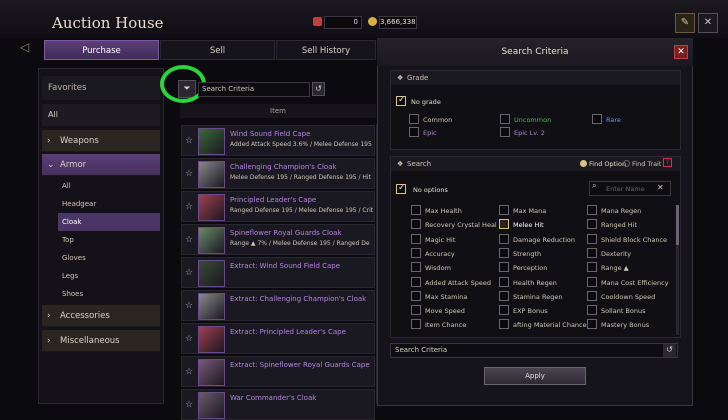  Describe the element at coordinates (625, 189) in the screenshot. I see `enter-name-input: Enter Name` at that location.